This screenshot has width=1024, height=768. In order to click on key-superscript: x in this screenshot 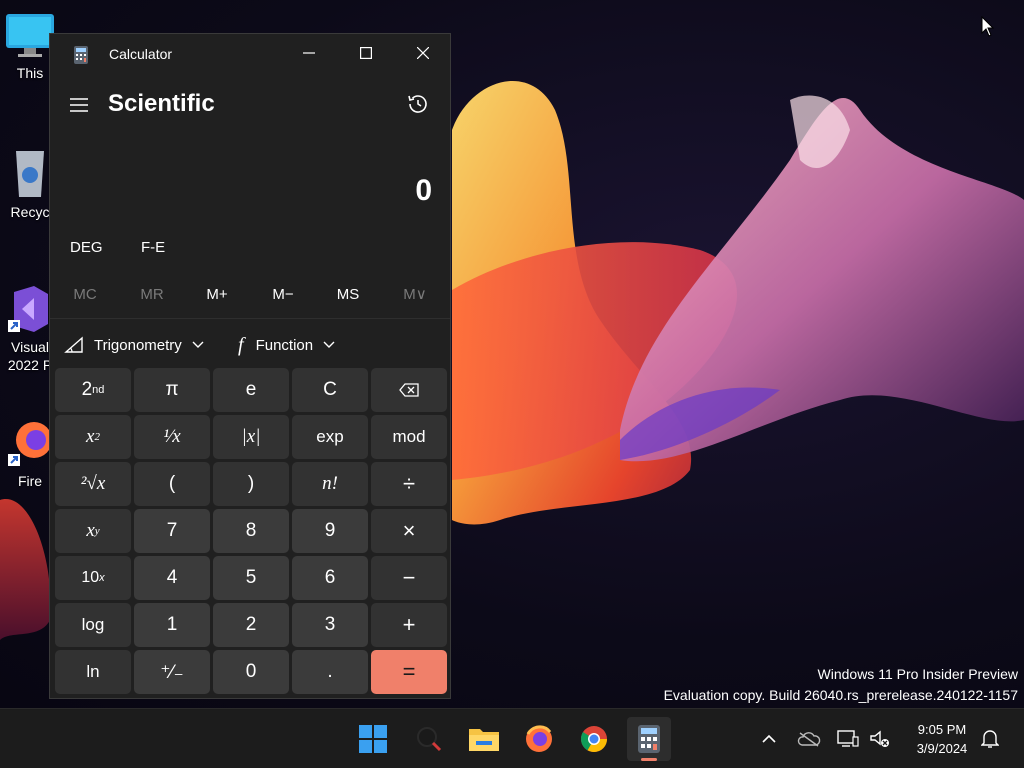, I will do `click(102, 578)`.